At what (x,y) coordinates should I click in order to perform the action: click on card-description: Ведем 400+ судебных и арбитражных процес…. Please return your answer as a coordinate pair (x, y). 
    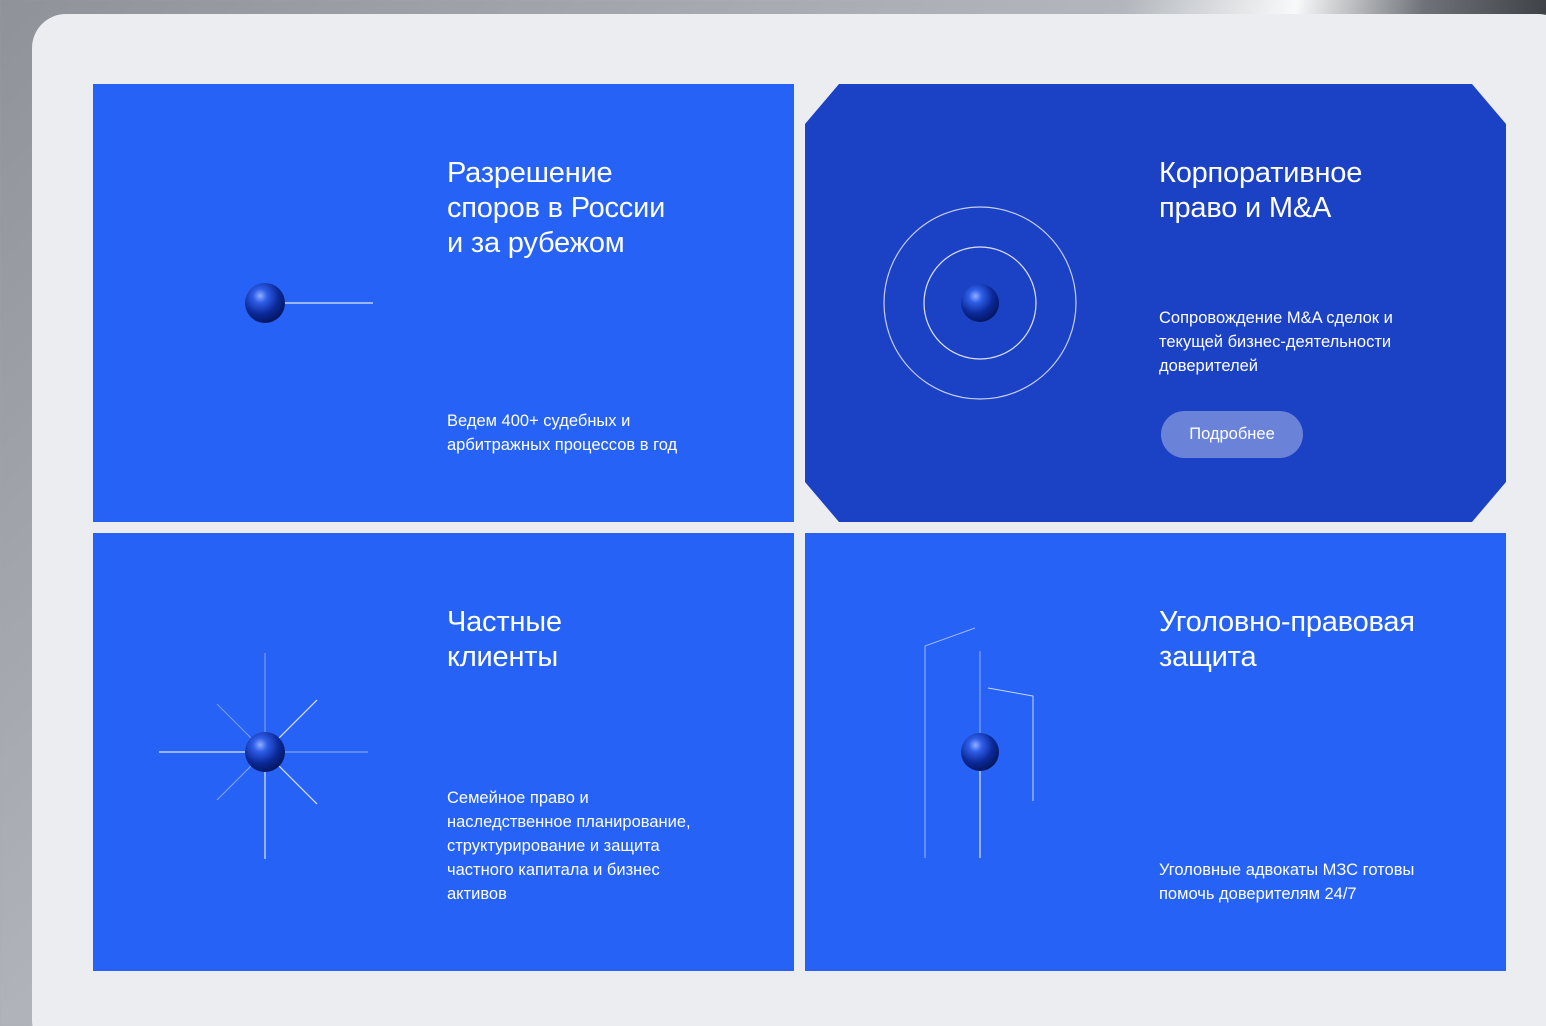
    Looking at the image, I should click on (562, 433).